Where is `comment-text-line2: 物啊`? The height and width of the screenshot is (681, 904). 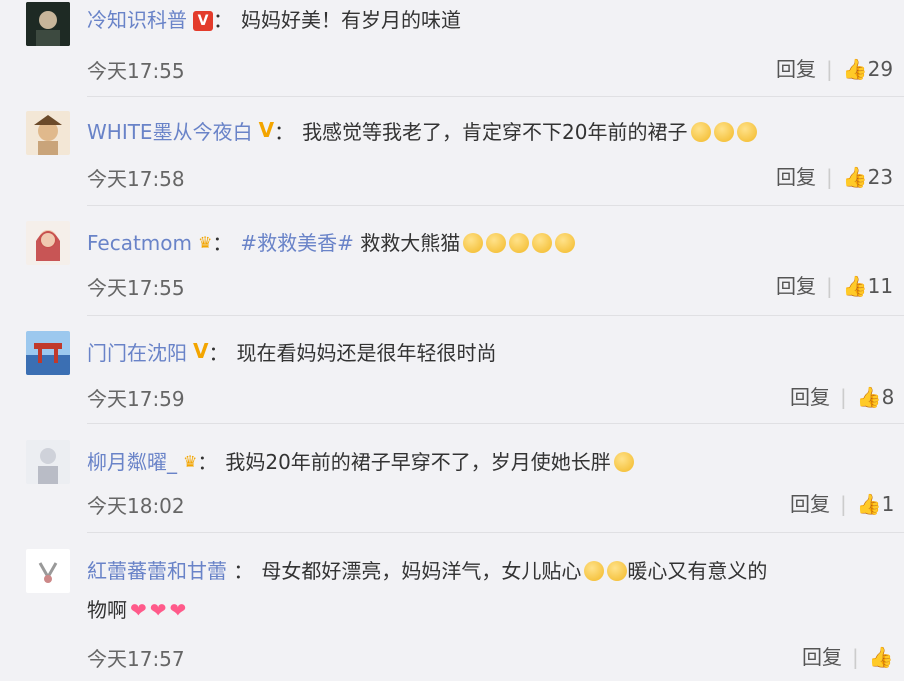 comment-text-line2: 物啊 is located at coordinates (107, 610).